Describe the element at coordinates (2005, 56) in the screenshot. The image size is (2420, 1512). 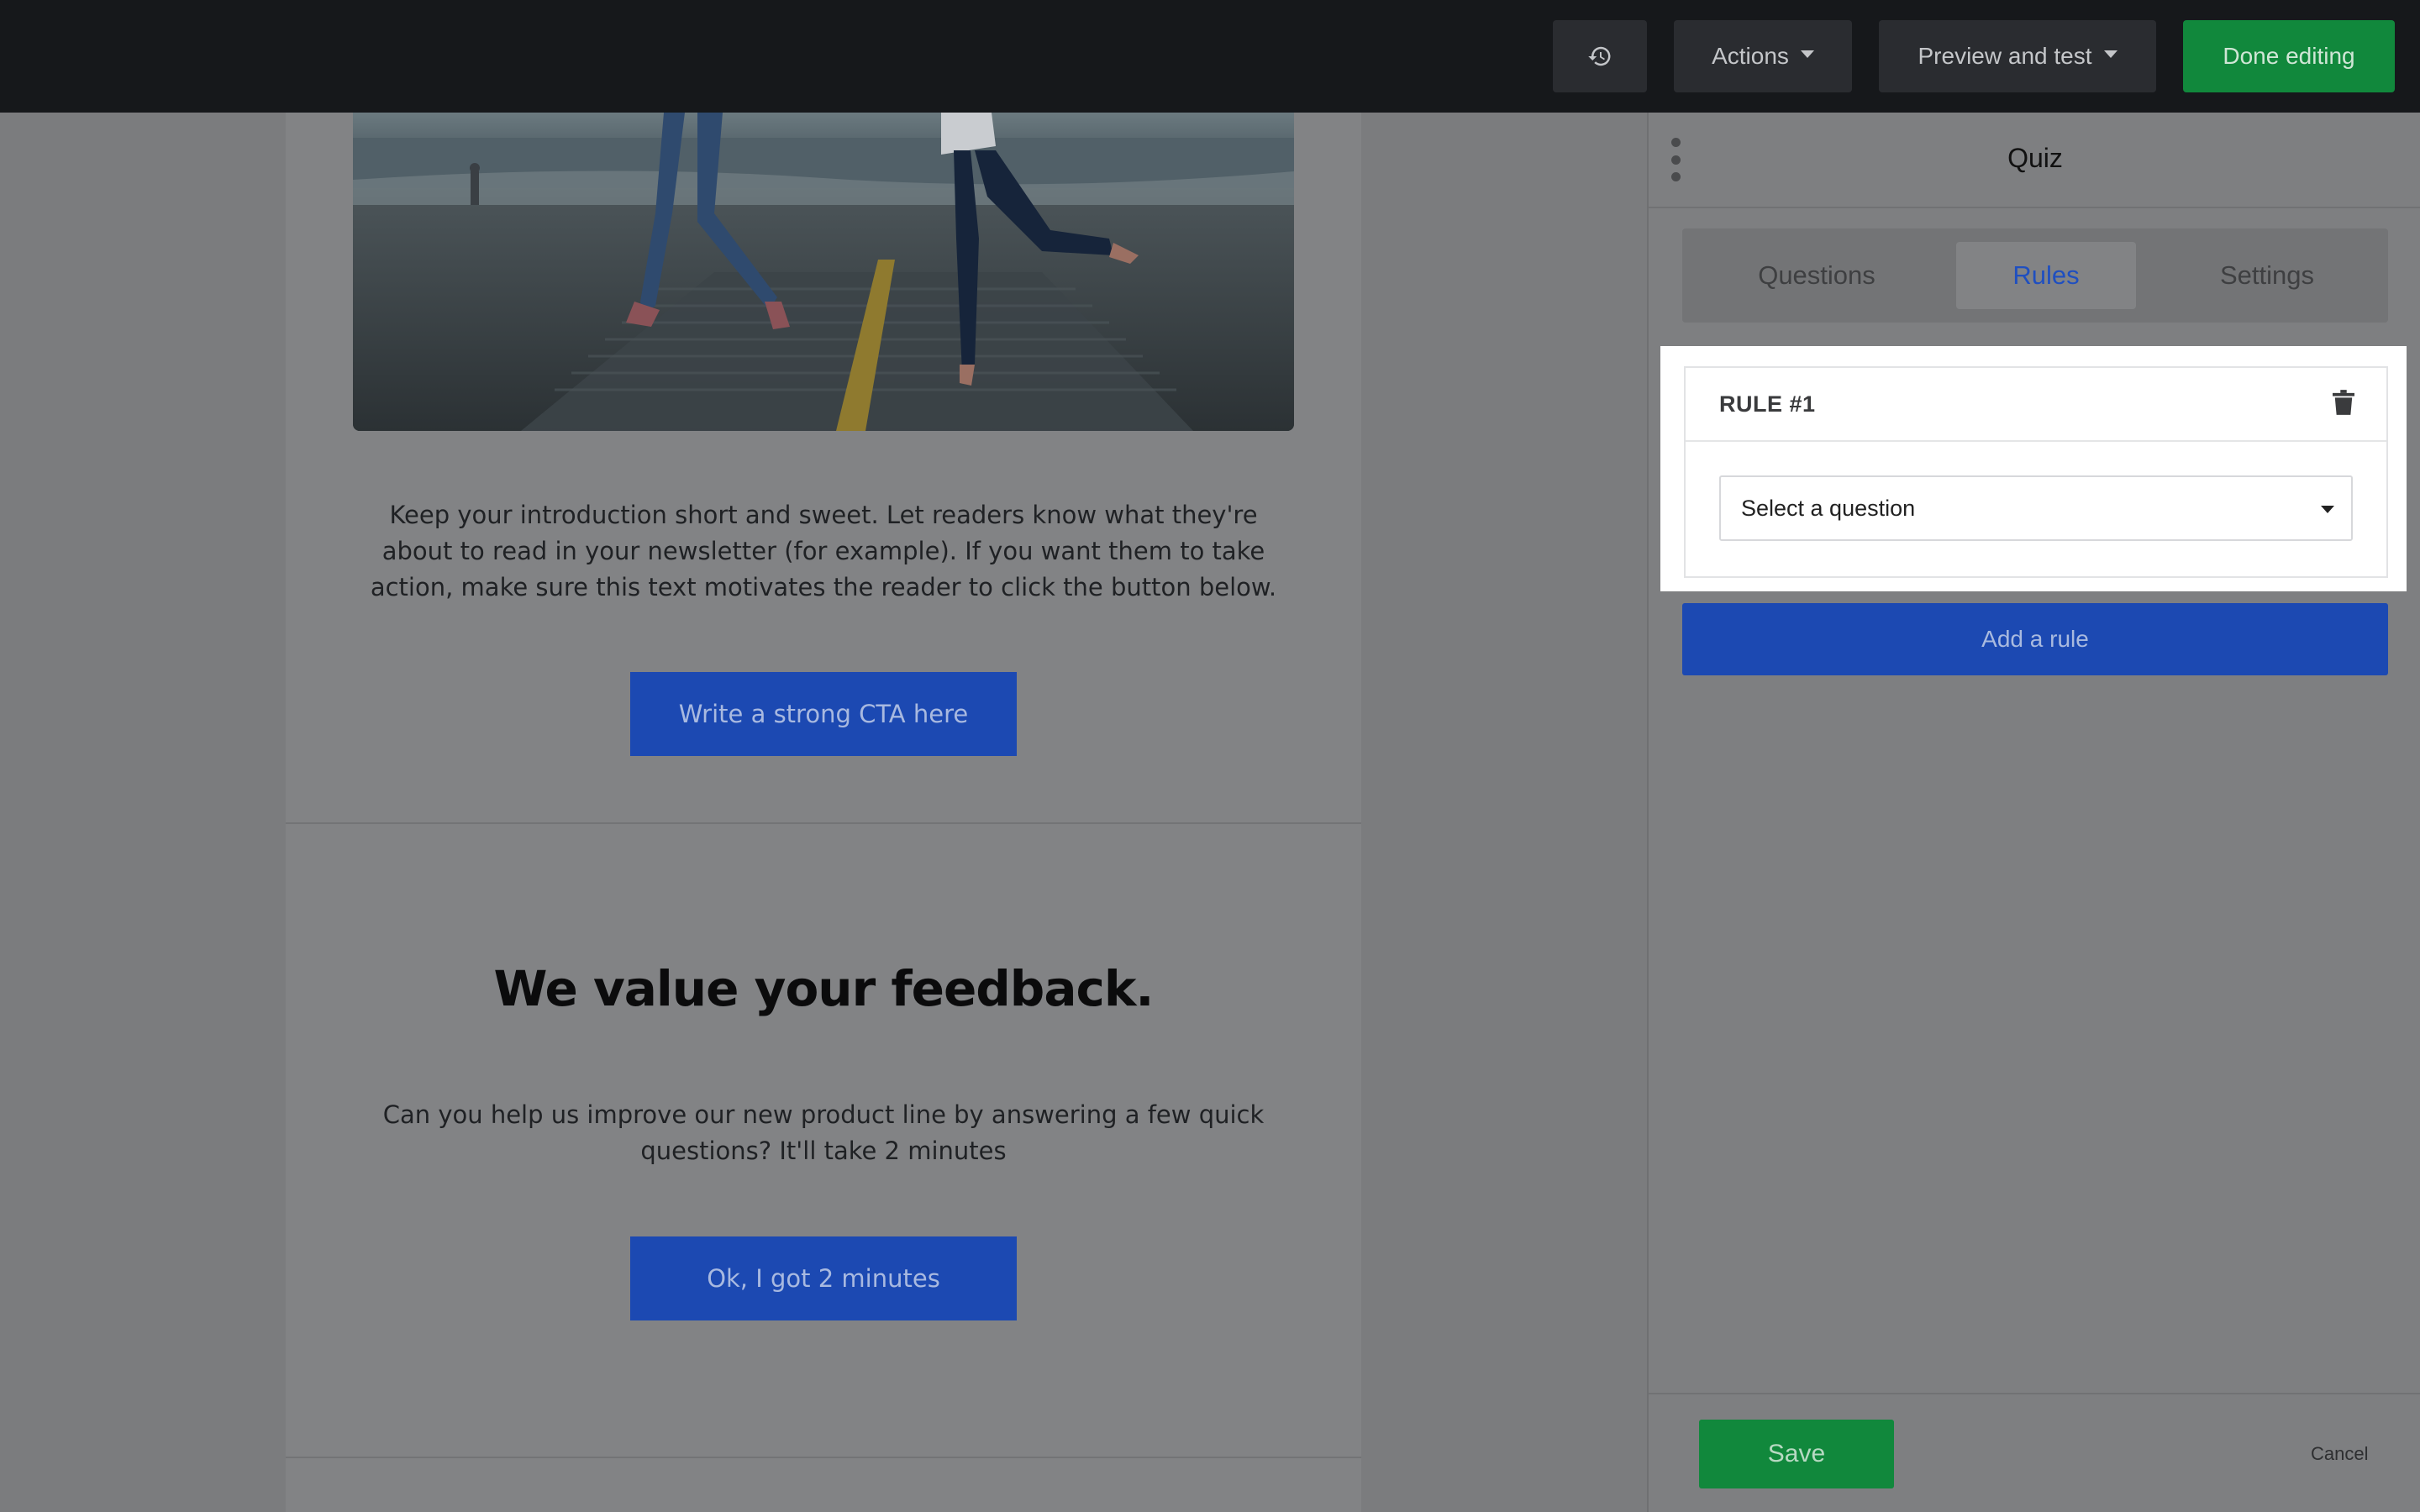
I see `preview-label: Preview and test` at that location.